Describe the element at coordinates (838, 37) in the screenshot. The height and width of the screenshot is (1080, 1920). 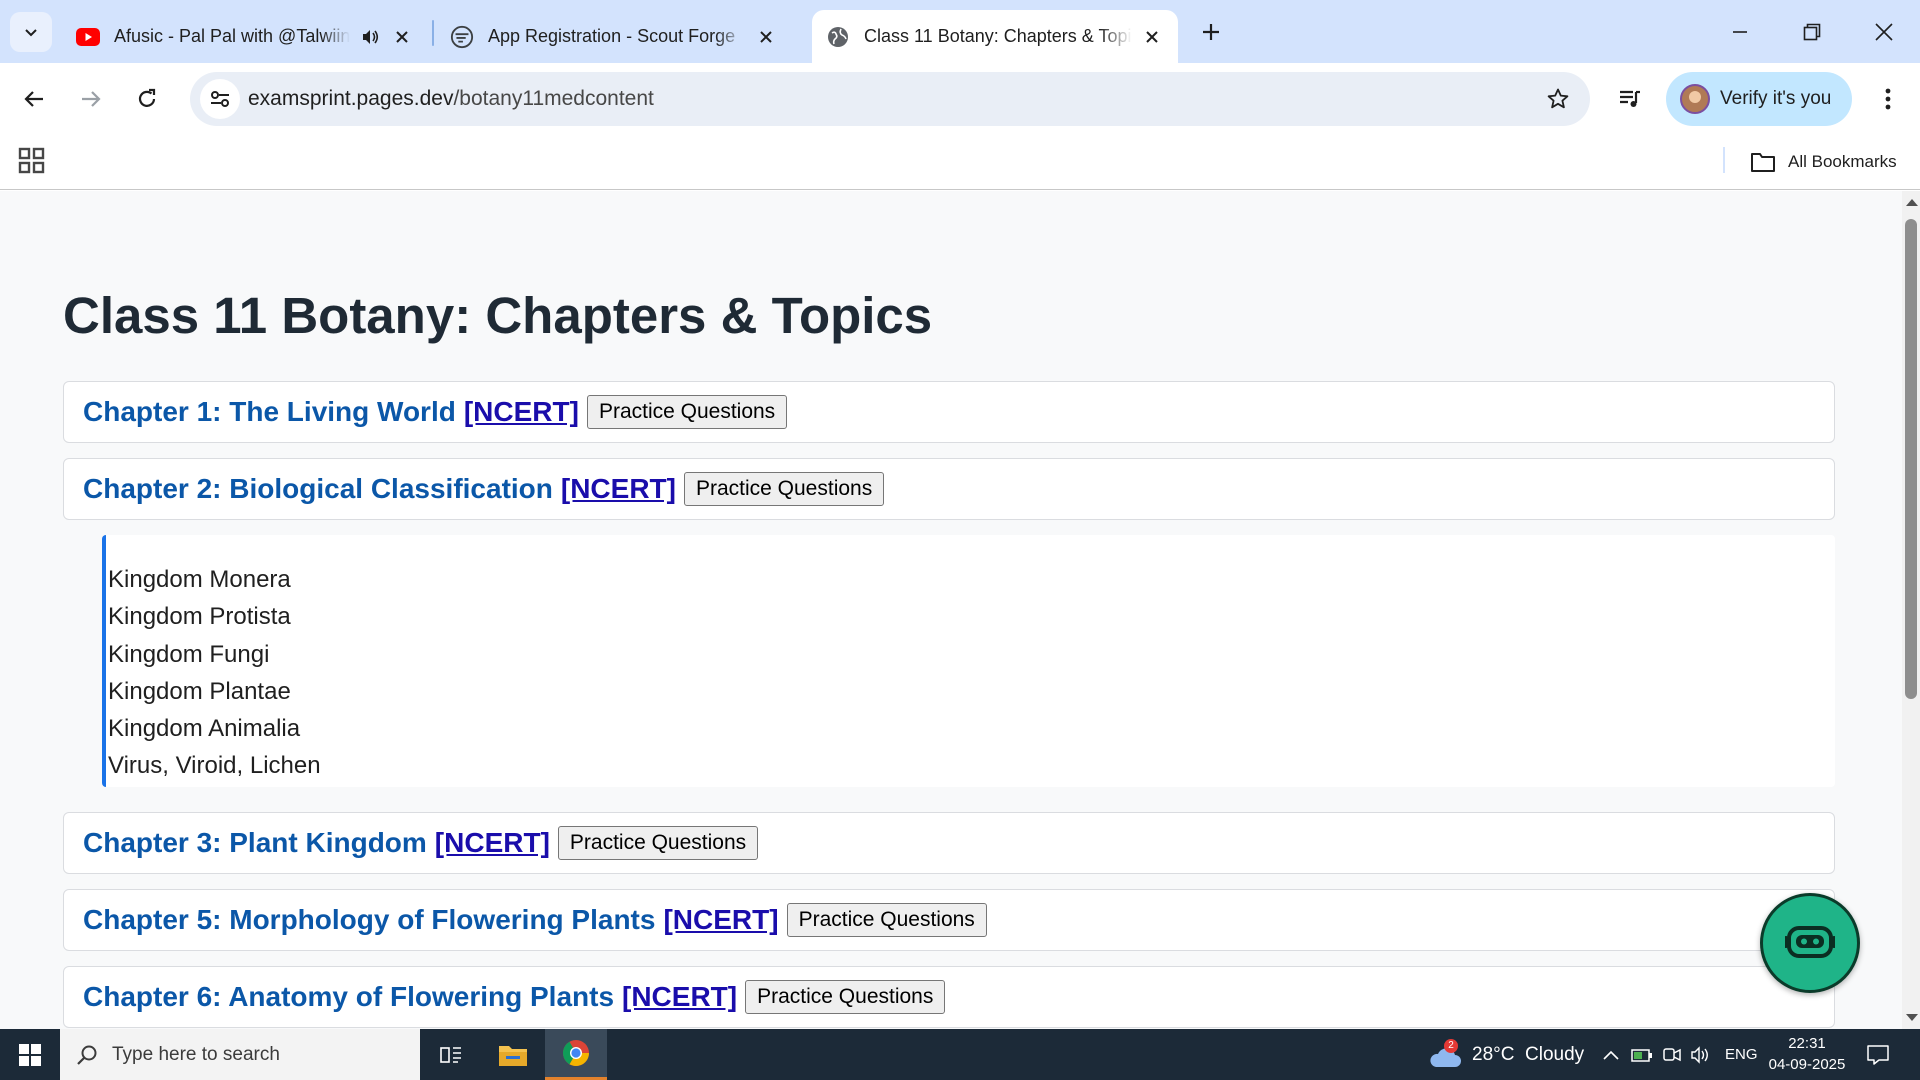
I see `globe-icon` at that location.